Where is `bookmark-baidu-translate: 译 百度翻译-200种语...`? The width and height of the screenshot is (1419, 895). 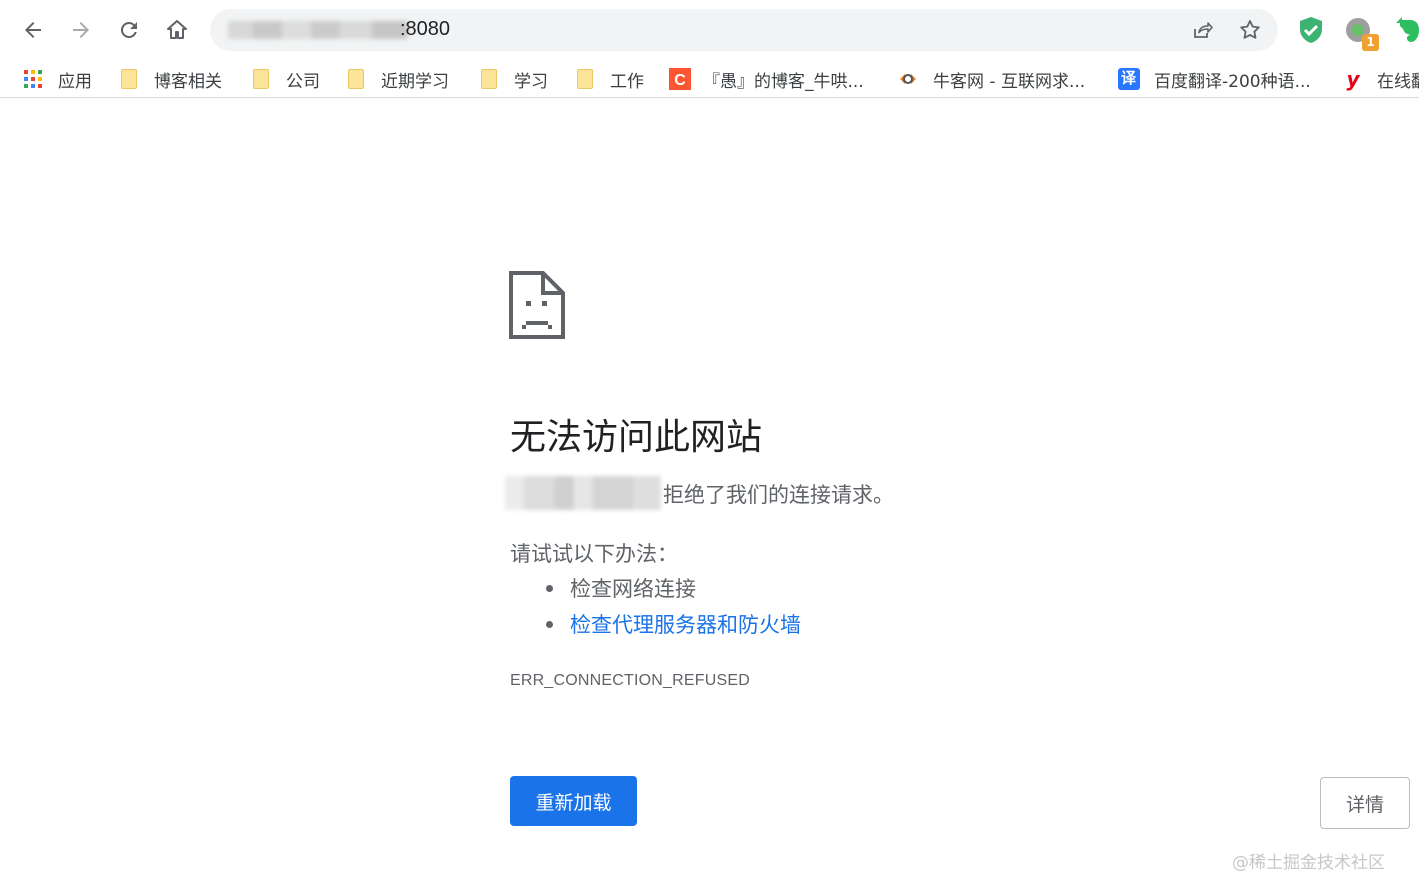
bookmark-baidu-translate: 译 百度翻译-200种语... is located at coordinates (1214, 79).